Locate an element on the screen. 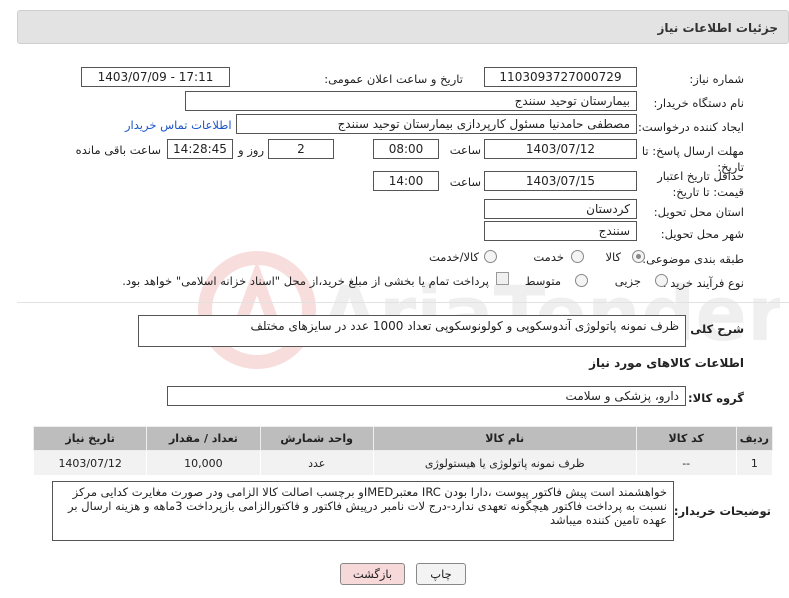 The height and width of the screenshot is (598, 789). col-date: تاریخ نیاز is located at coordinates (90, 438).